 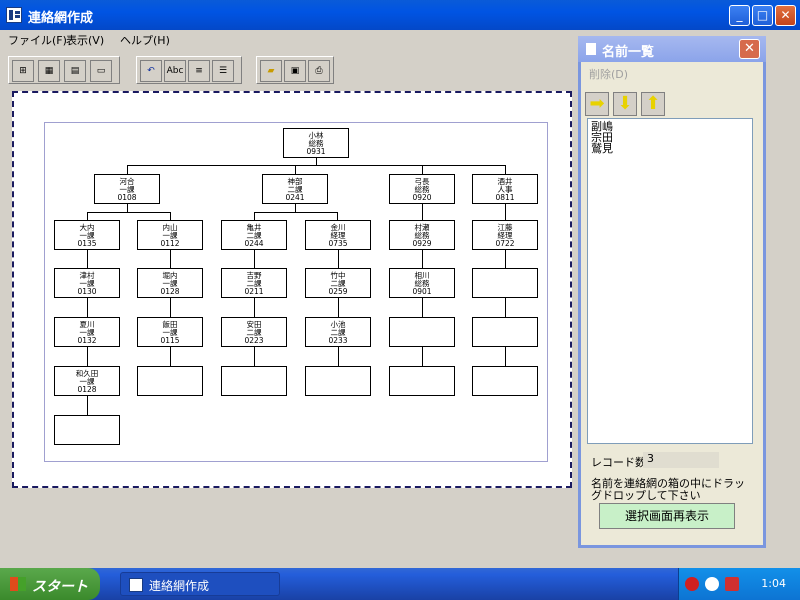 What do you see at coordinates (681, 460) in the screenshot?
I see `record-count-value: 3` at bounding box center [681, 460].